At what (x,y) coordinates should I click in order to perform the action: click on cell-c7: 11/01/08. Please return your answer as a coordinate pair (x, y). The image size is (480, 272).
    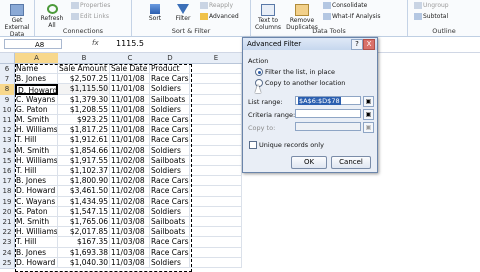
    Looking at the image, I should click on (130, 79).